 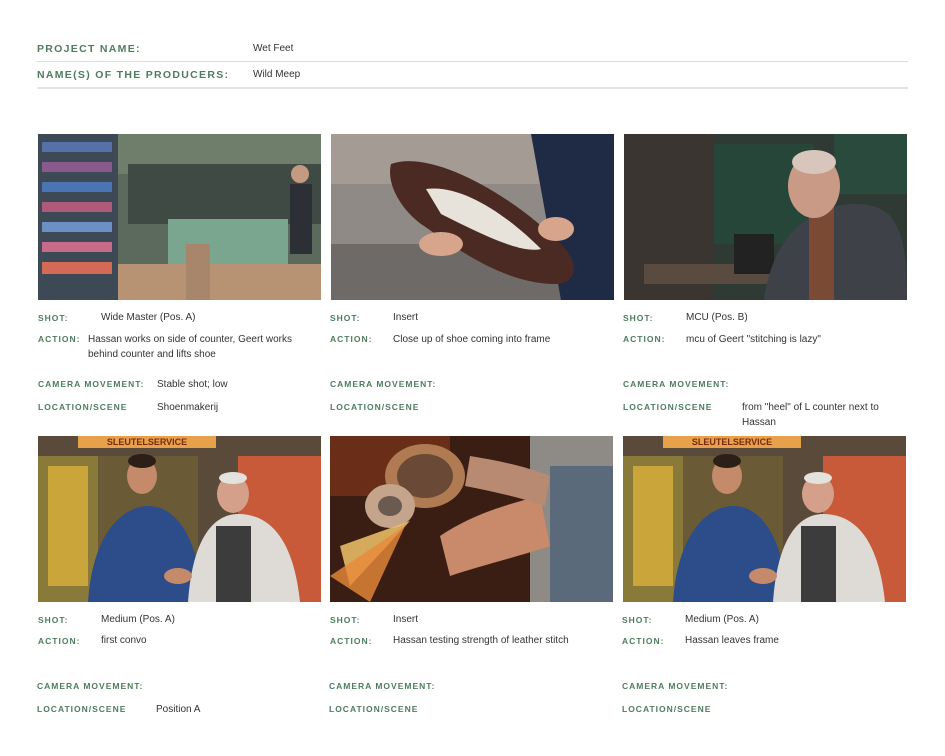 I want to click on shoe-shop-interior-photo, so click(x=179, y=217).